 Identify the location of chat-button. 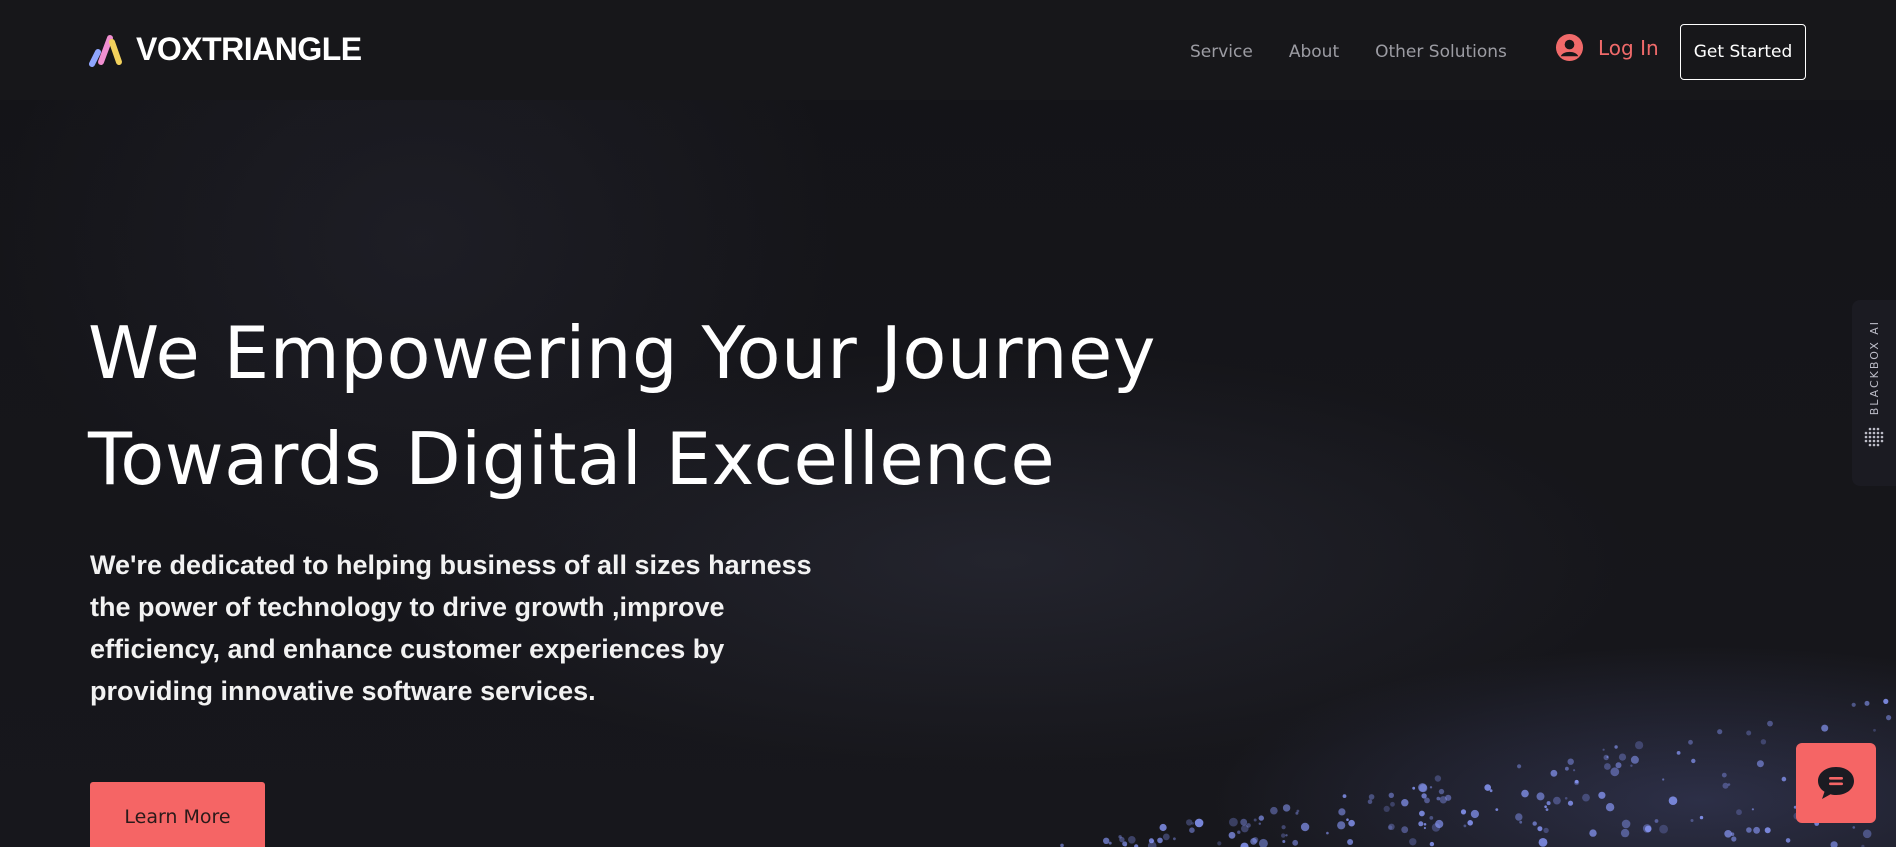
(1836, 783).